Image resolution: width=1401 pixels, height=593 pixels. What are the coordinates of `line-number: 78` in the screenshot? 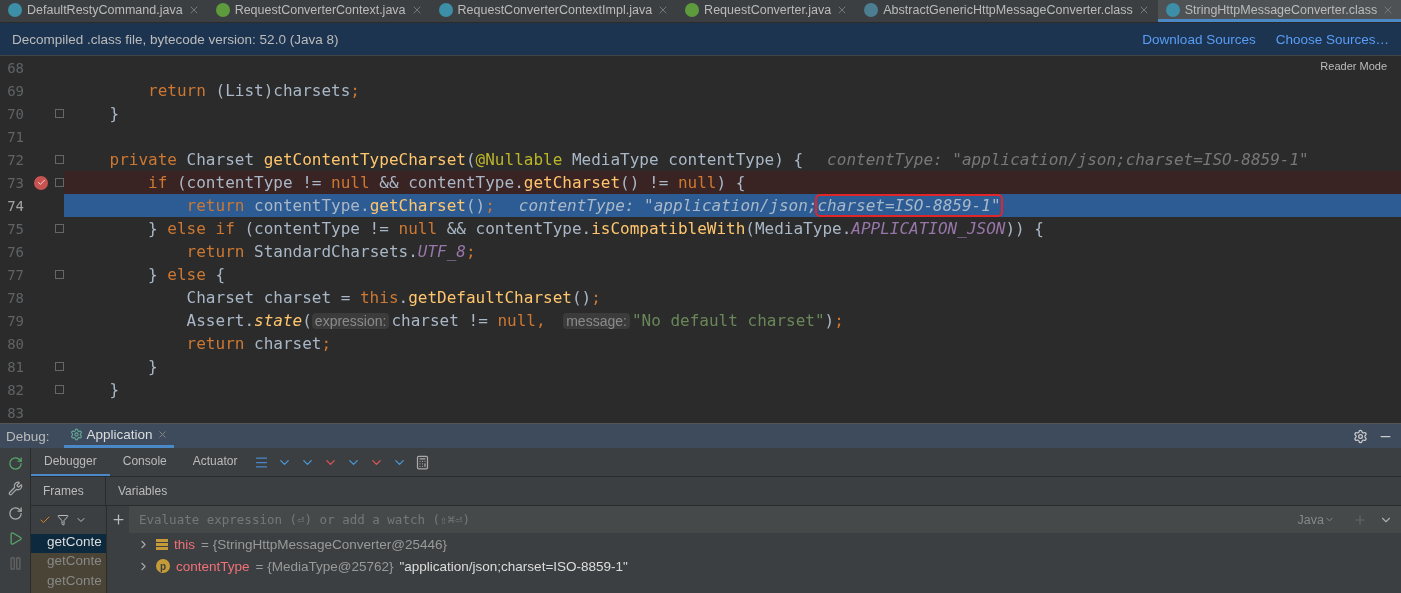 It's located at (15, 297).